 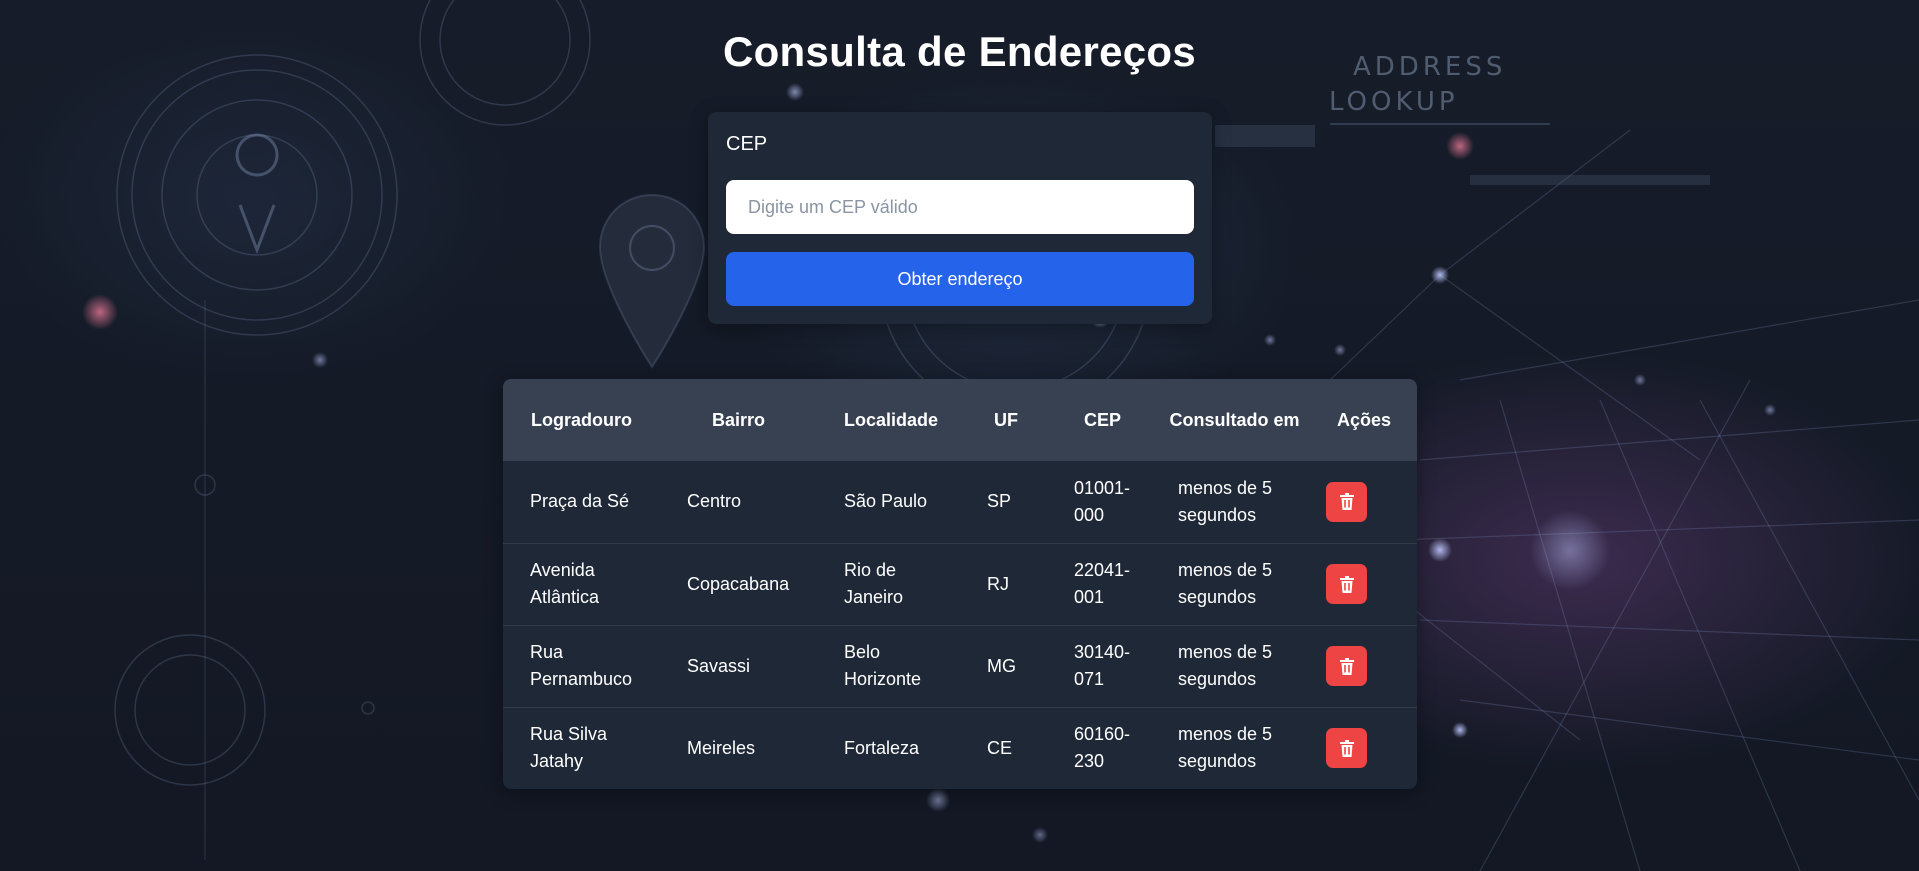 I want to click on header-bairro: Bairro, so click(x=738, y=419).